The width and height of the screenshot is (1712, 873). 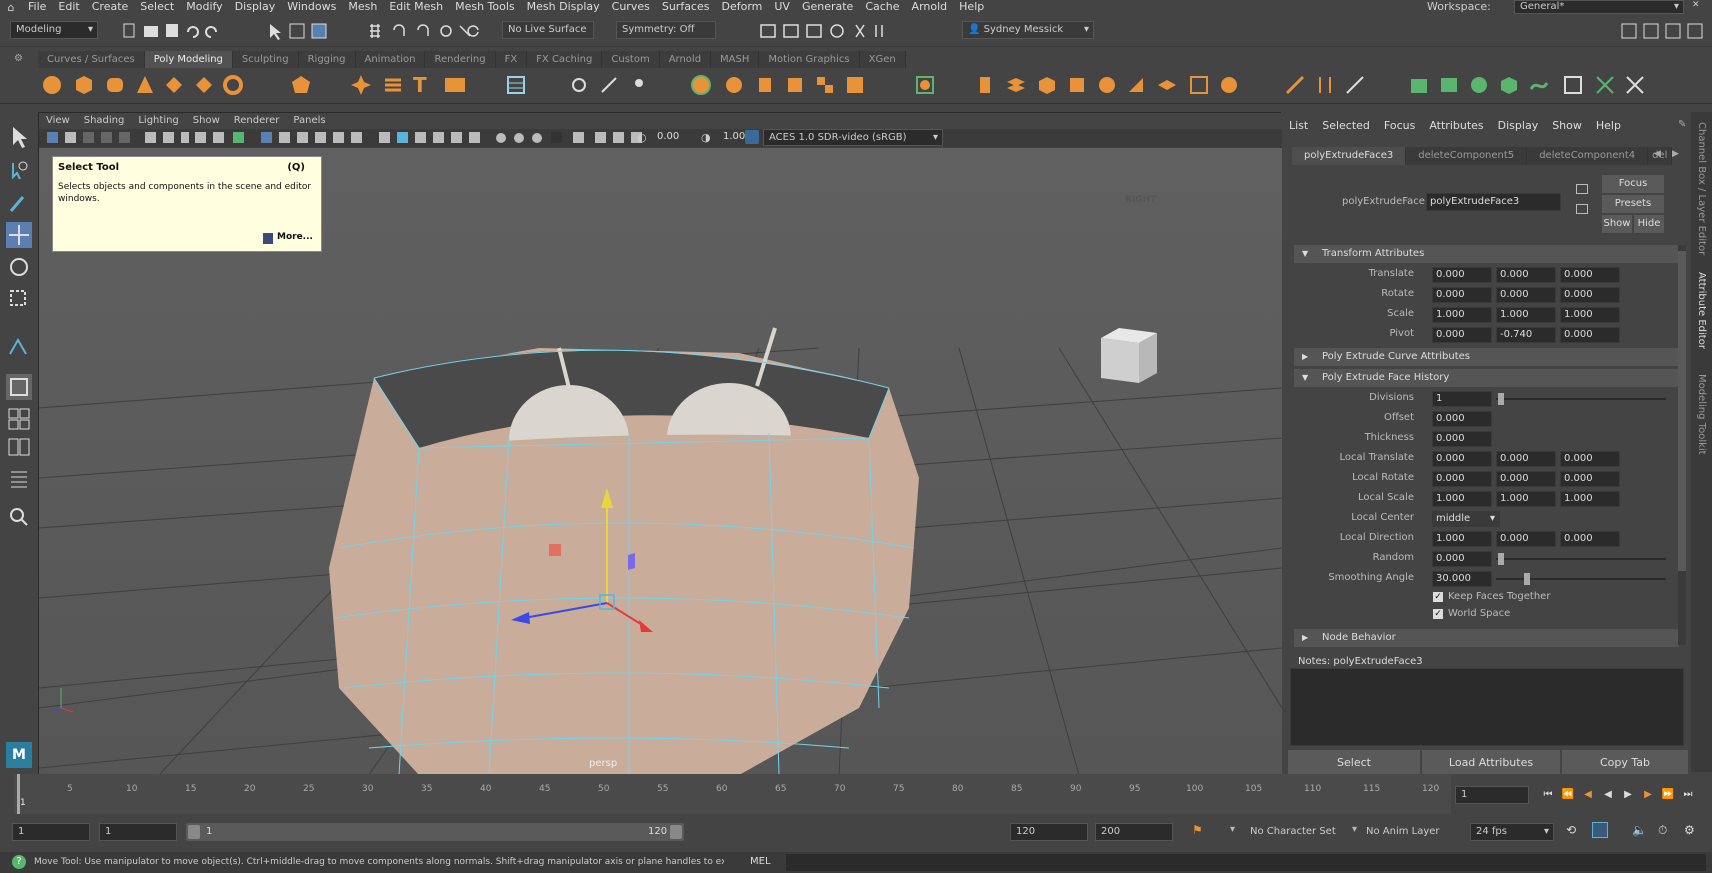 I want to click on anim-layer-chevron-icon: ▾, so click(x=1354, y=829).